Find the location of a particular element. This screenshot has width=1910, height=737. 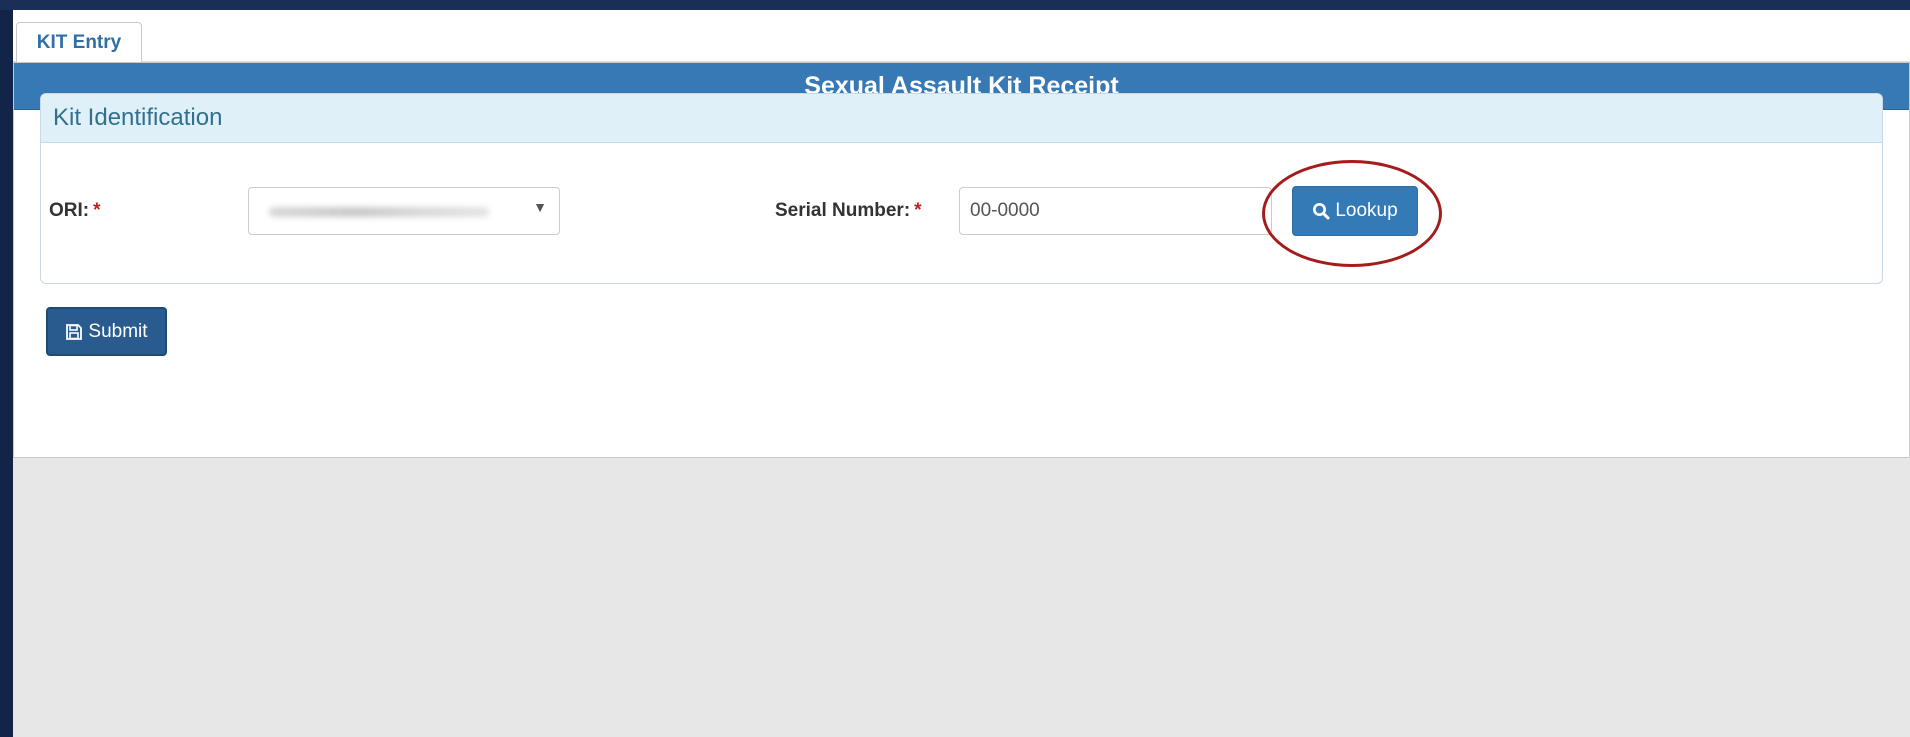

serial-required-mark: * is located at coordinates (918, 210).